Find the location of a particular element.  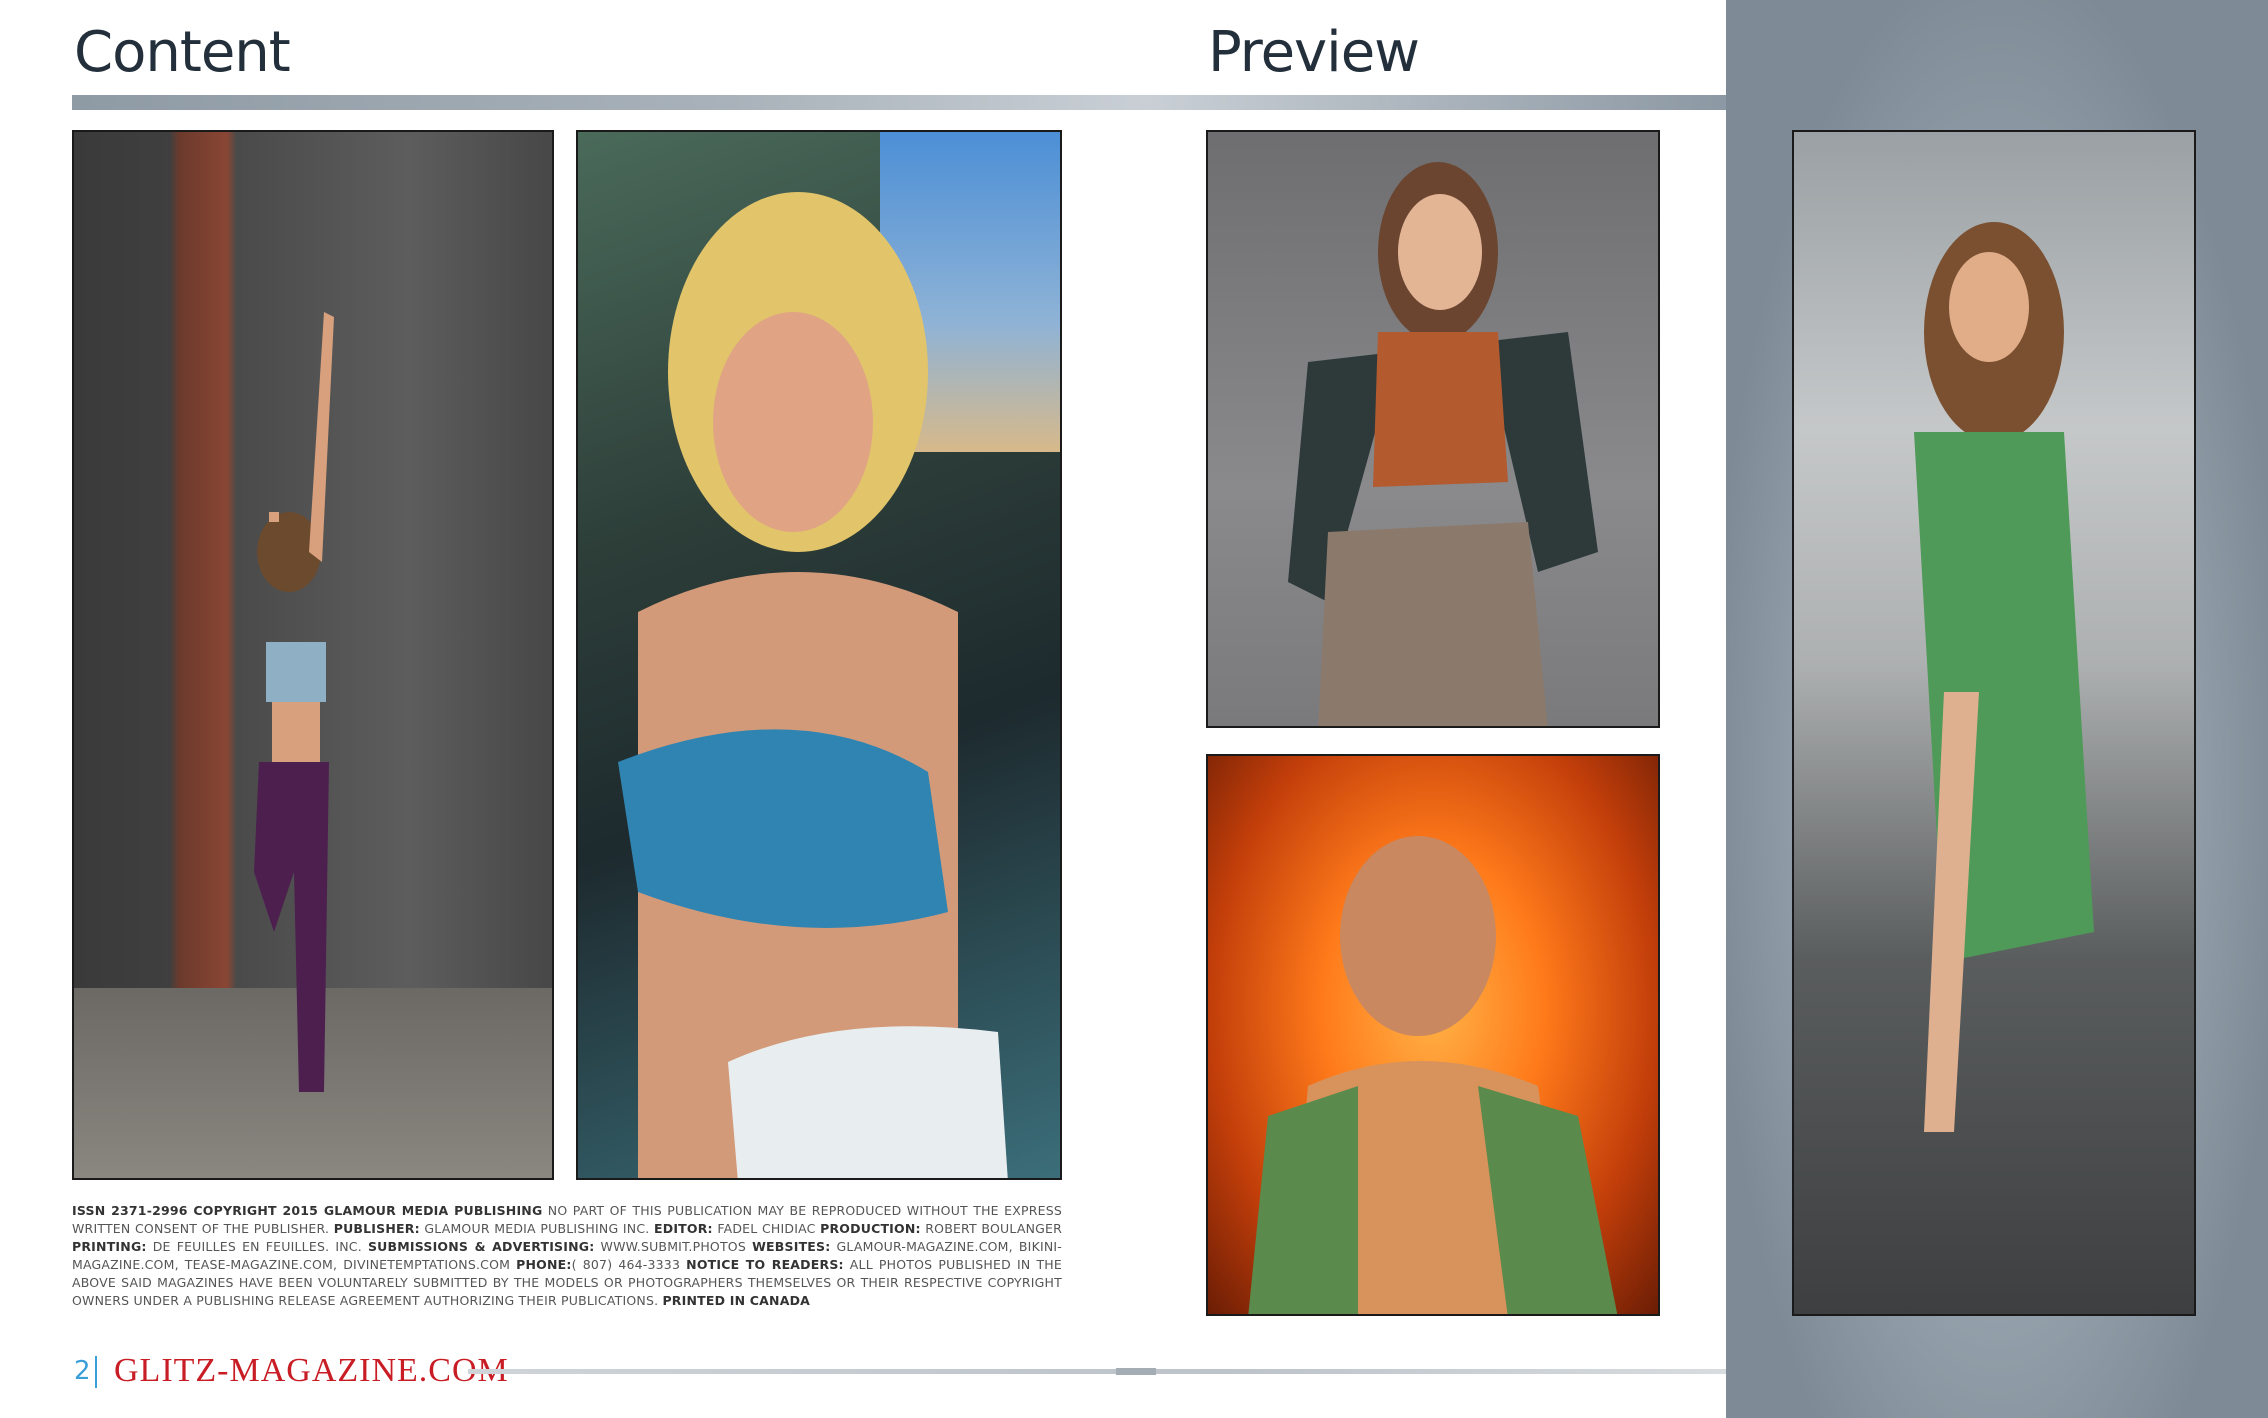

content-heading: Content is located at coordinates (182, 52).